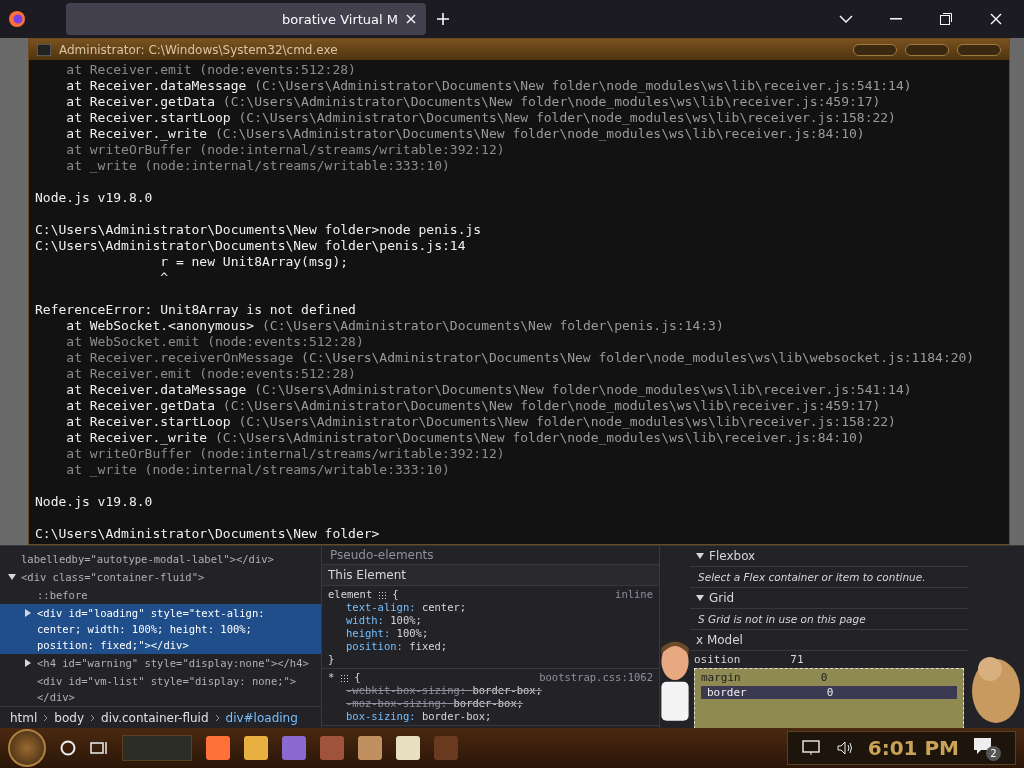 Image resolution: width=1024 pixels, height=768 pixels. Describe the element at coordinates (99, 748) in the screenshot. I see `task-view-icon` at that location.